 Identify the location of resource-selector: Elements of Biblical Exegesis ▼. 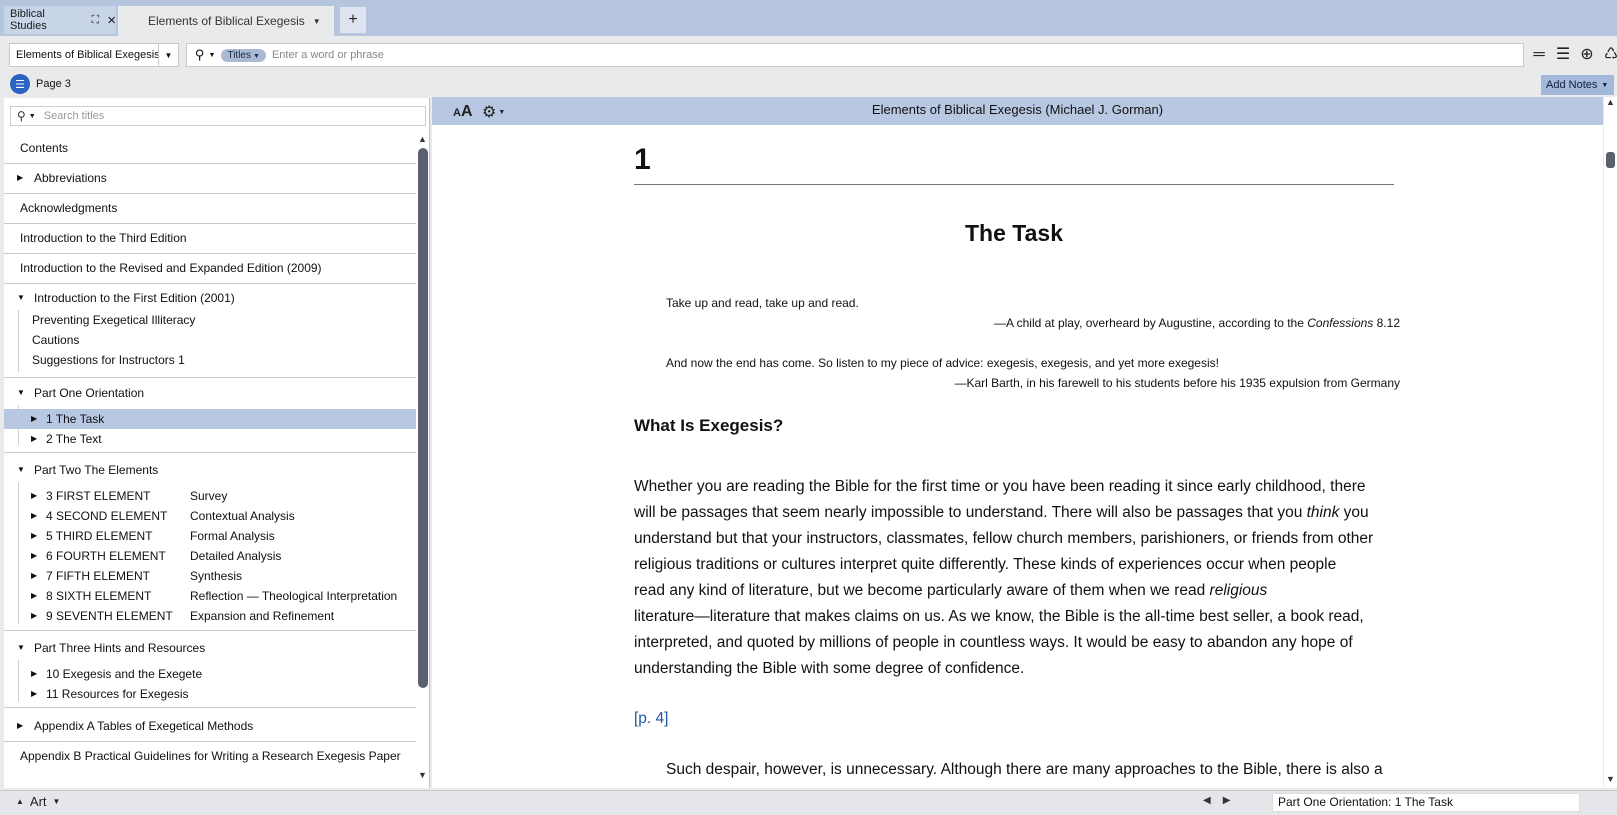
(94, 55).